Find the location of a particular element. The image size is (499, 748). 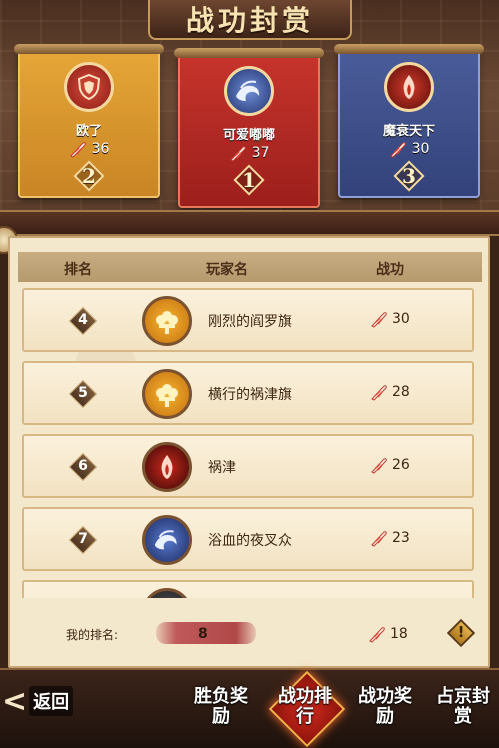

table-row: 4 刚烈的阎罗旗 30 is located at coordinates (248, 320).